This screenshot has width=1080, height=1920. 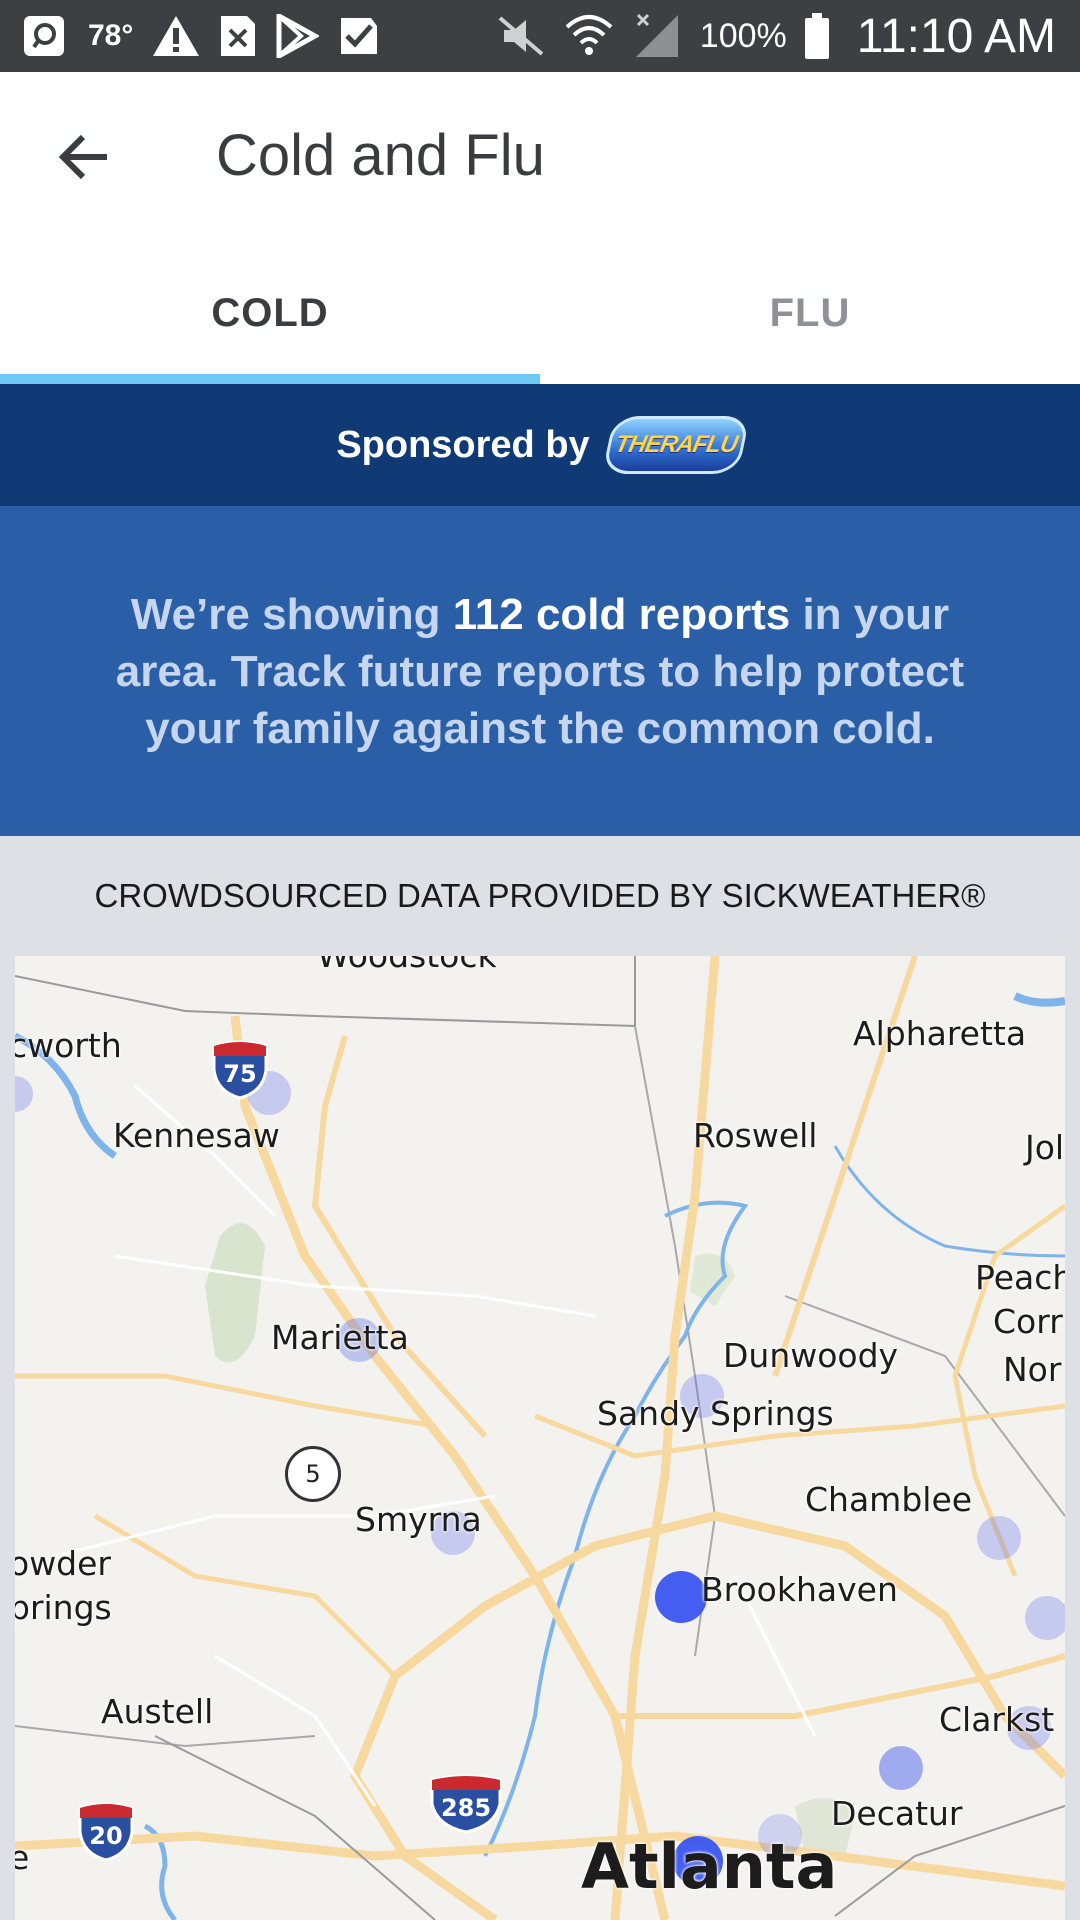 I want to click on place-label: Smyrna, so click(x=418, y=1519).